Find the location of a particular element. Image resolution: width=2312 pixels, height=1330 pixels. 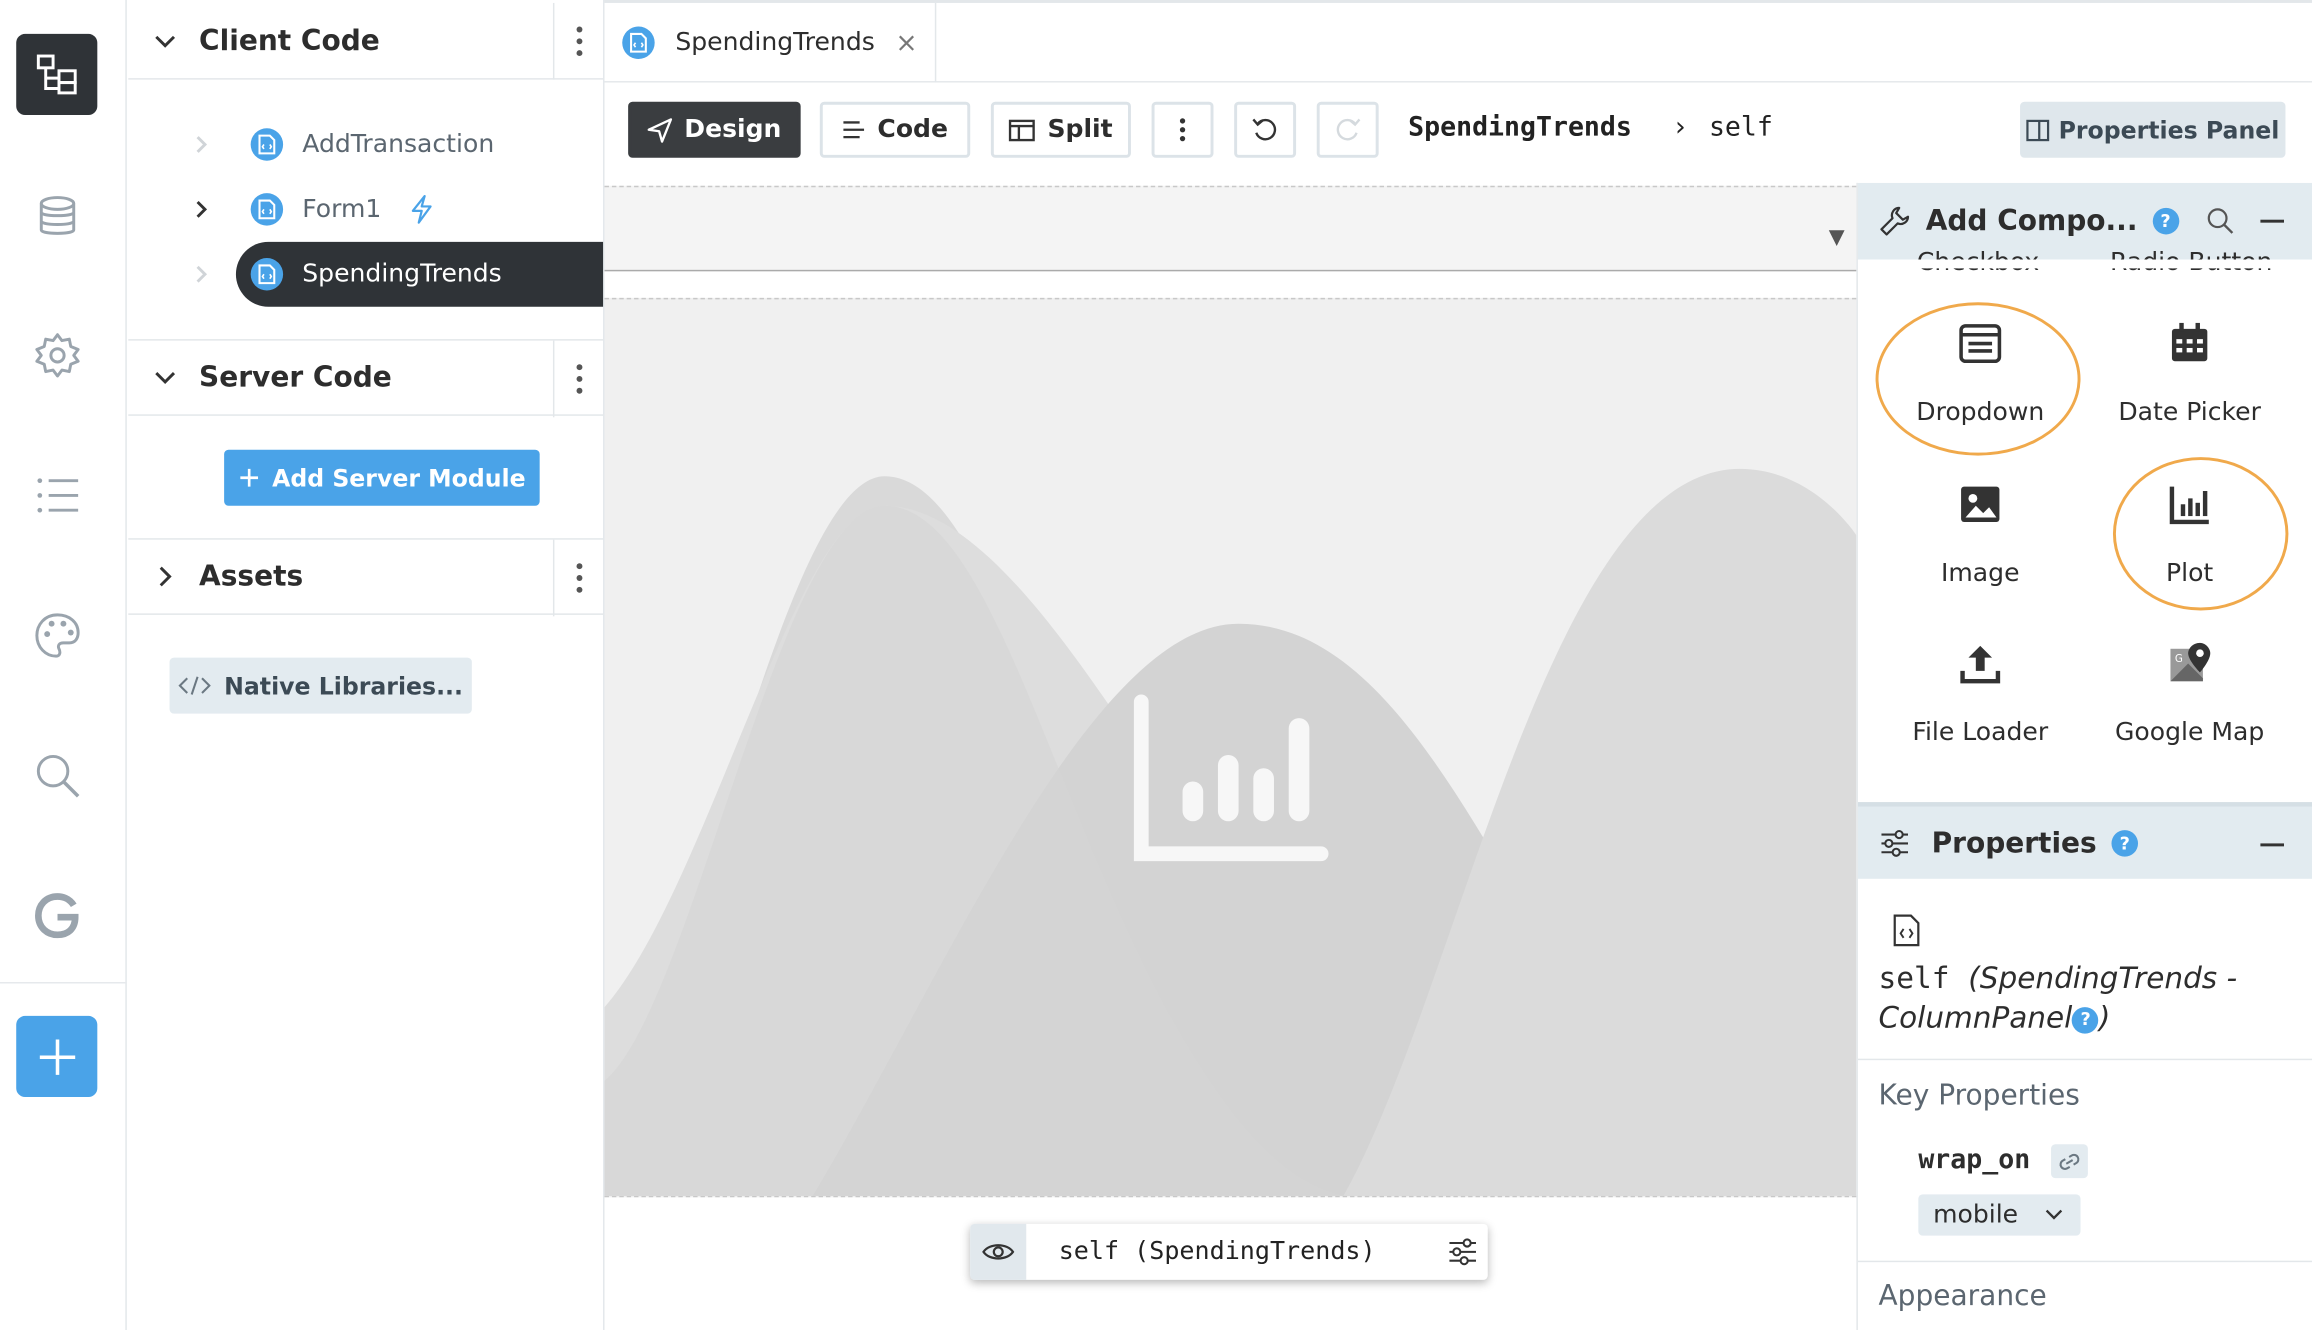

selected-object-name: self (SpendingTrends - ColumnPanel?) is located at coordinates (2058, 998).